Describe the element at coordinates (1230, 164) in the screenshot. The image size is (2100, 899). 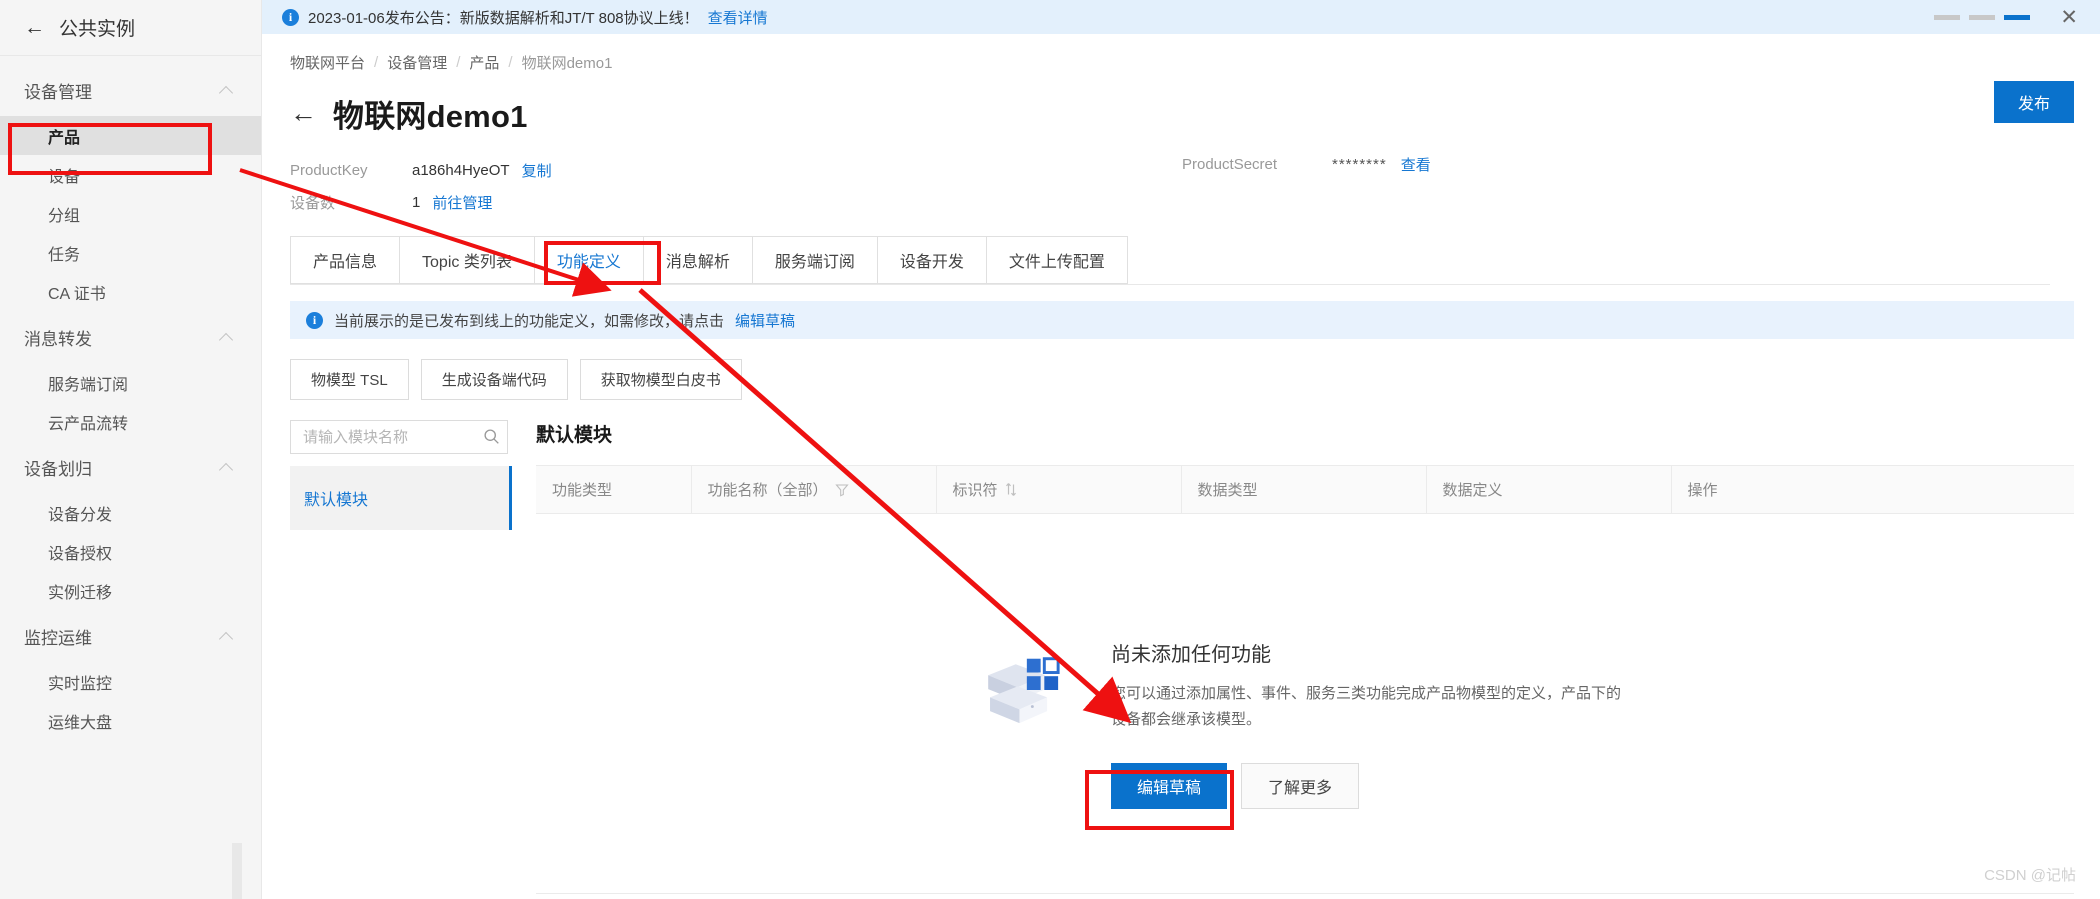
I see `product-secret-label: ProductSecret` at that location.